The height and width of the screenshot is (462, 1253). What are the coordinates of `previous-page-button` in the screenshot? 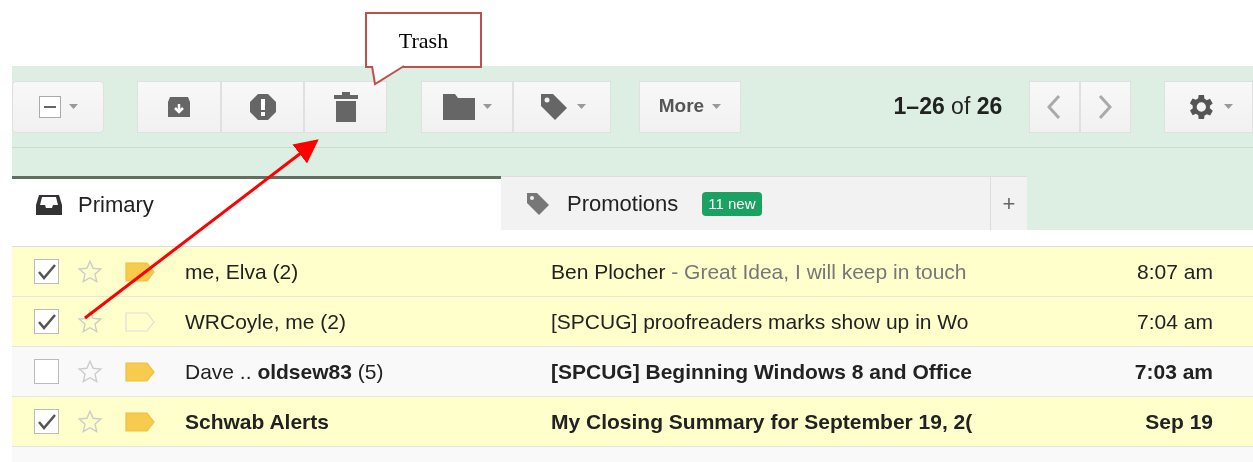 It's located at (1054, 106).